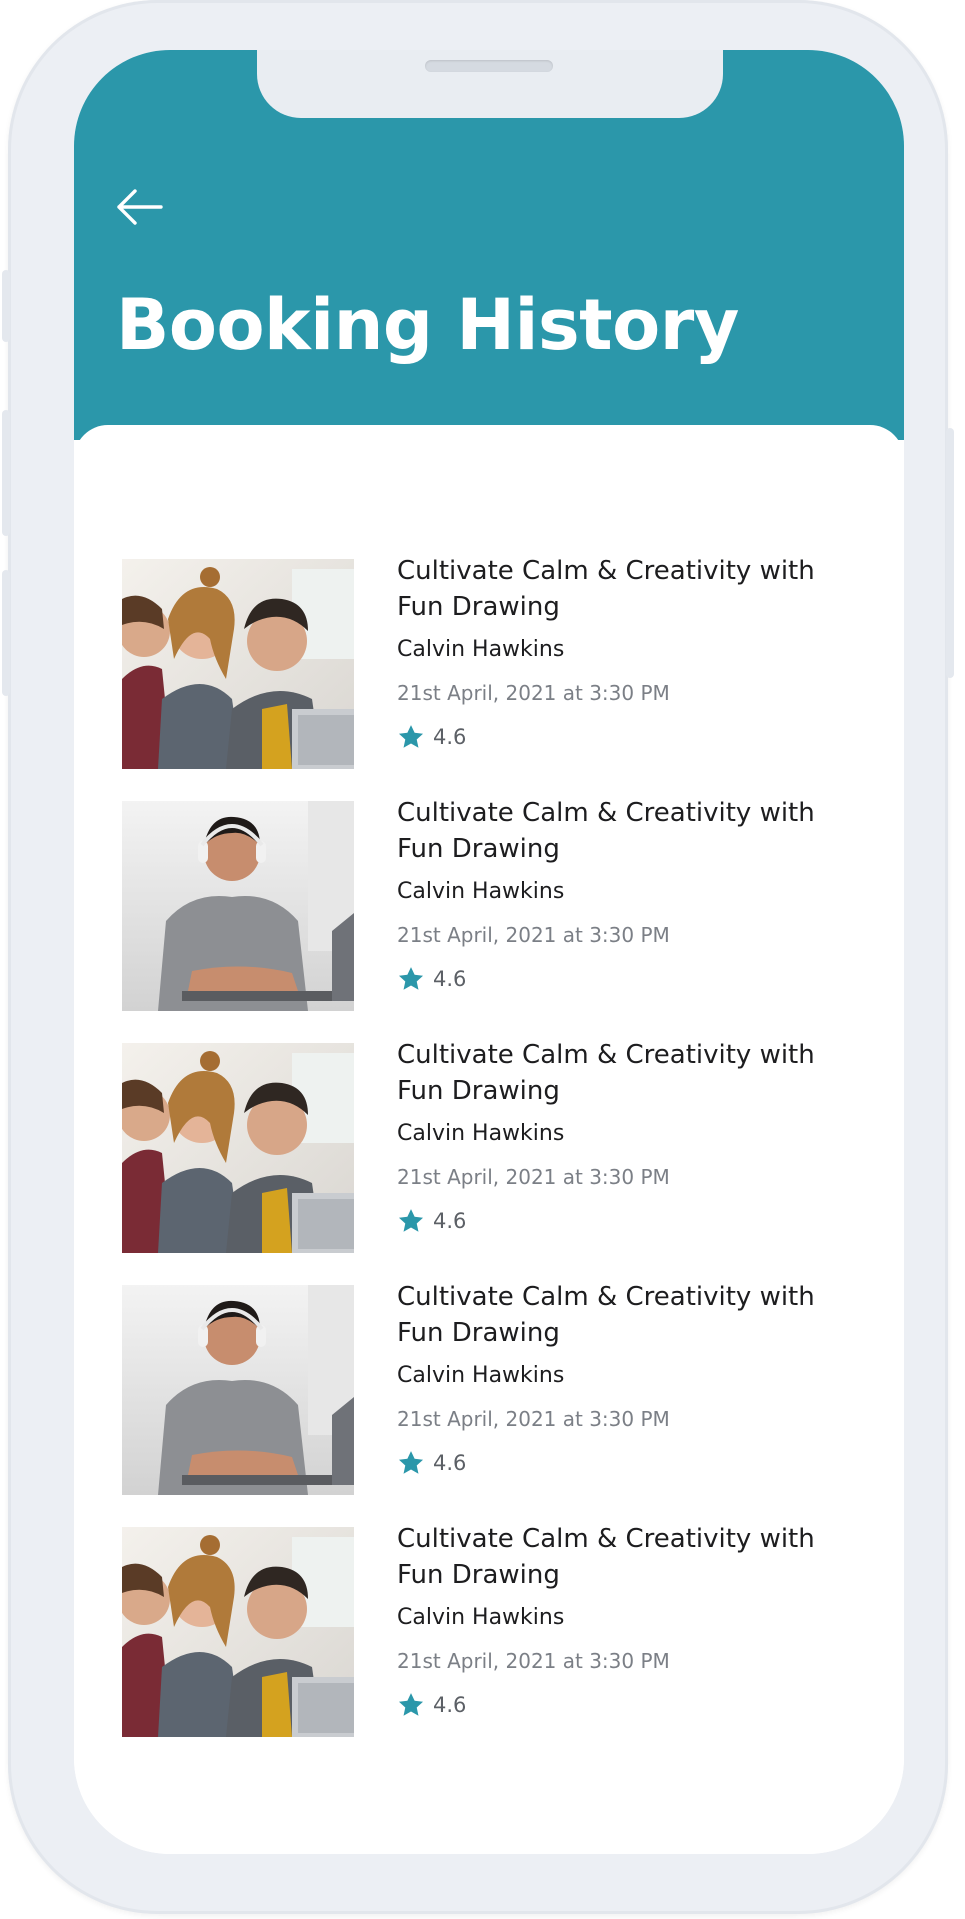  What do you see at coordinates (489, 66) in the screenshot?
I see `speaker-grille` at bounding box center [489, 66].